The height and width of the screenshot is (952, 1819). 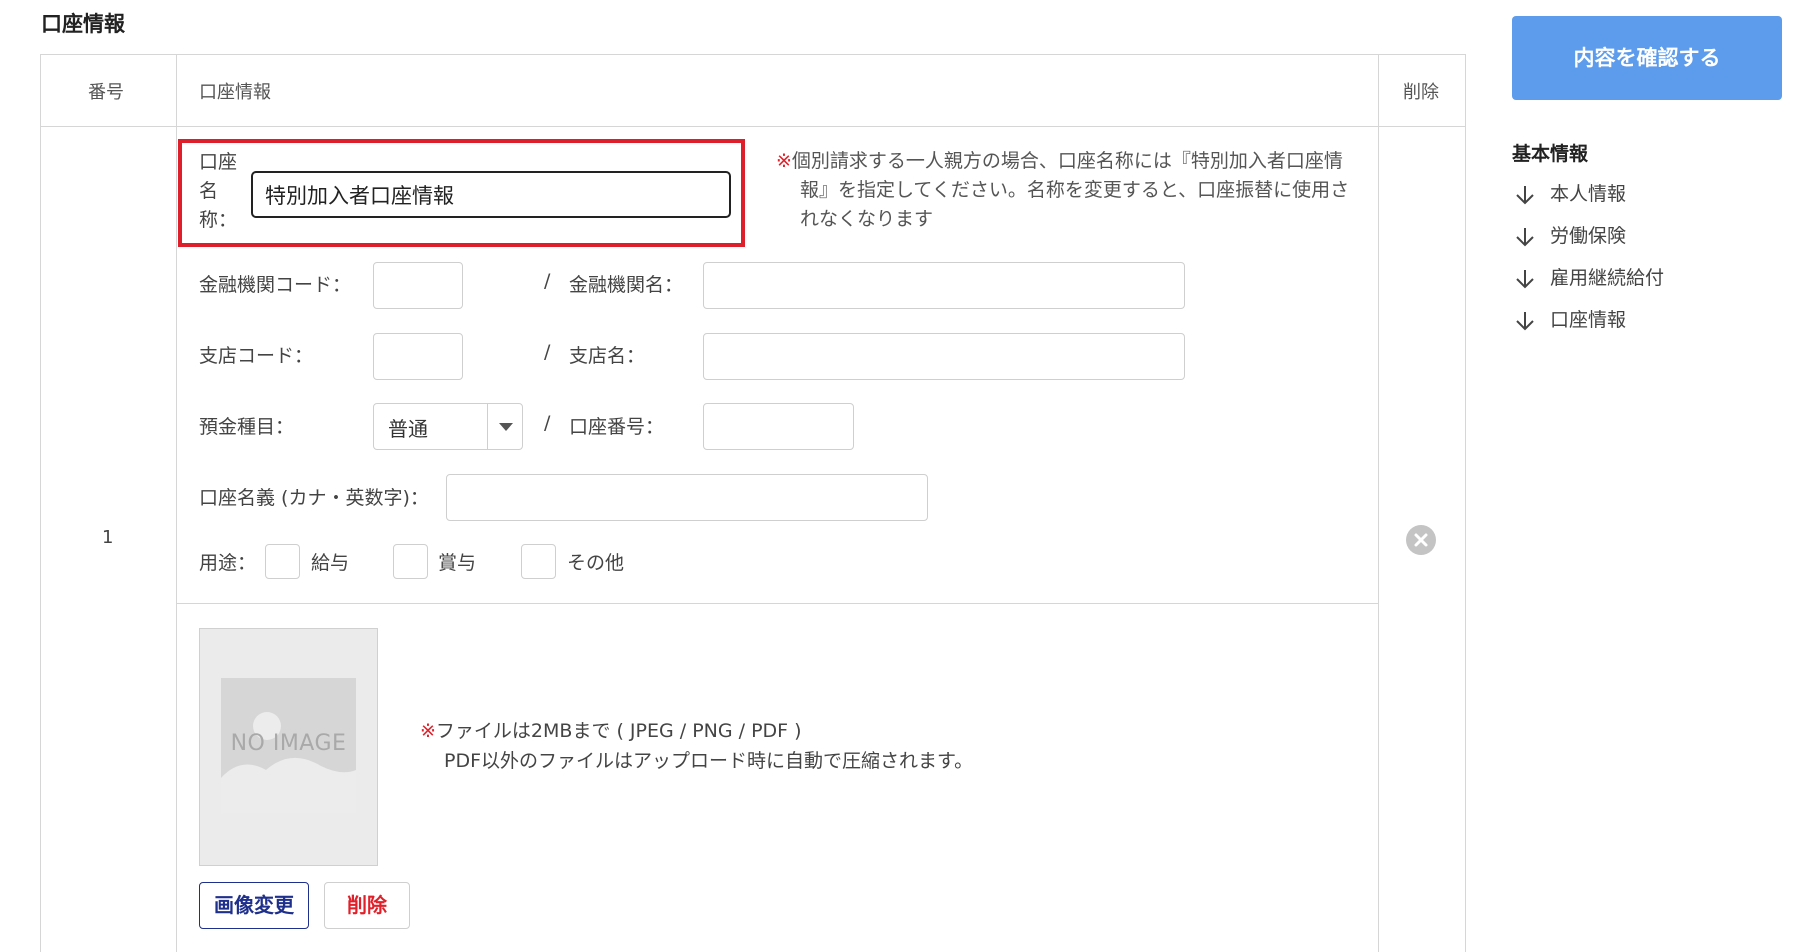 What do you see at coordinates (275, 285) in the screenshot?
I see `bank-code-label: 金融機関コード：` at bounding box center [275, 285].